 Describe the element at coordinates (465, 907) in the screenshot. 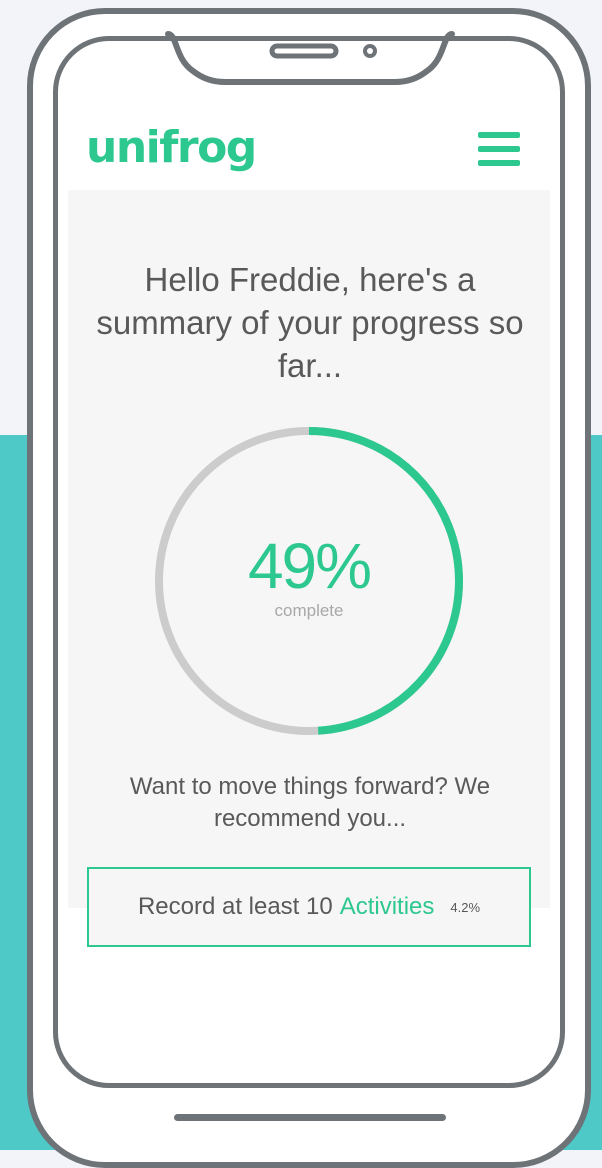

I see `task-percent: 4.2%` at that location.